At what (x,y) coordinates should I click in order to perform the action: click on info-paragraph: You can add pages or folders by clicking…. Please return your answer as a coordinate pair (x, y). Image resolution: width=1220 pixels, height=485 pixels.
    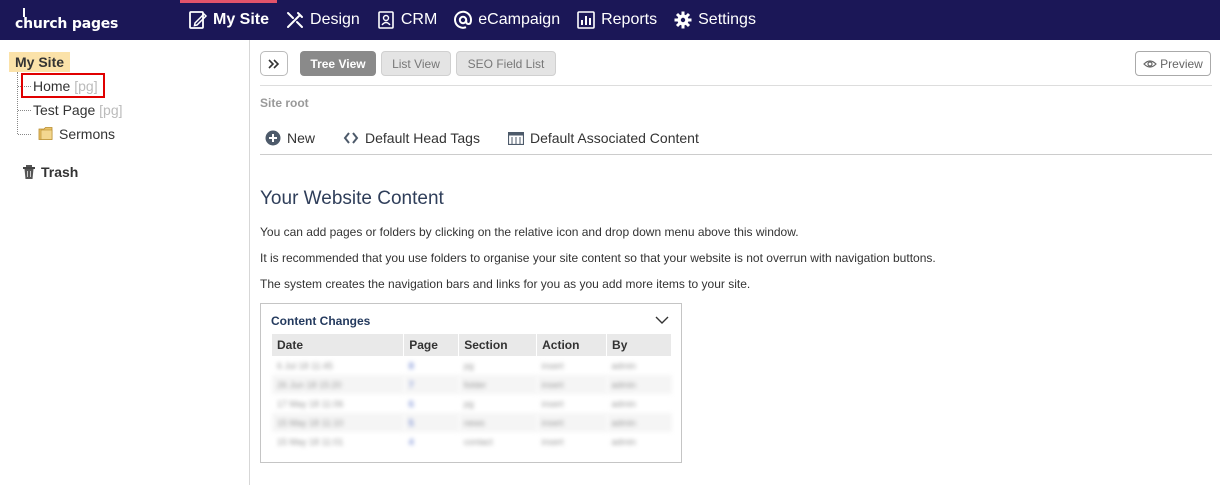
    Looking at the image, I should click on (529, 232).